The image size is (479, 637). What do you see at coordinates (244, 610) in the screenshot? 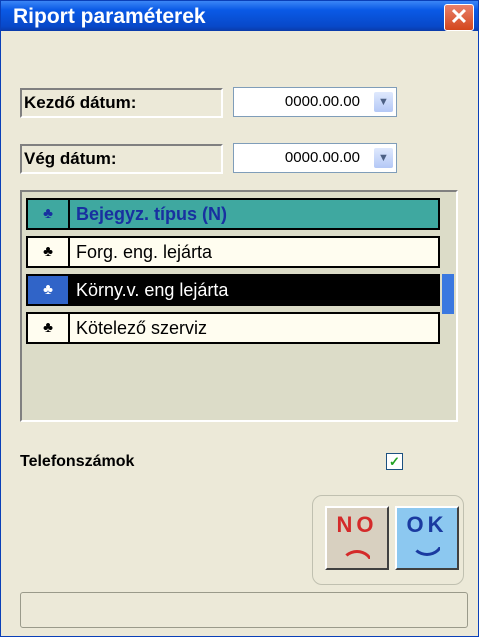
I see `status-bar` at bounding box center [244, 610].